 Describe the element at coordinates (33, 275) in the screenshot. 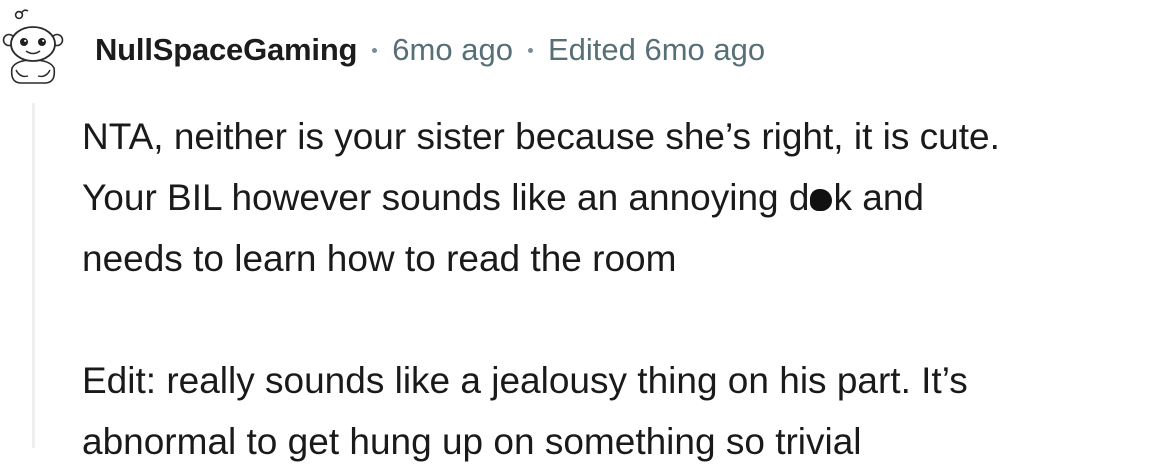

I see `thread-line` at that location.